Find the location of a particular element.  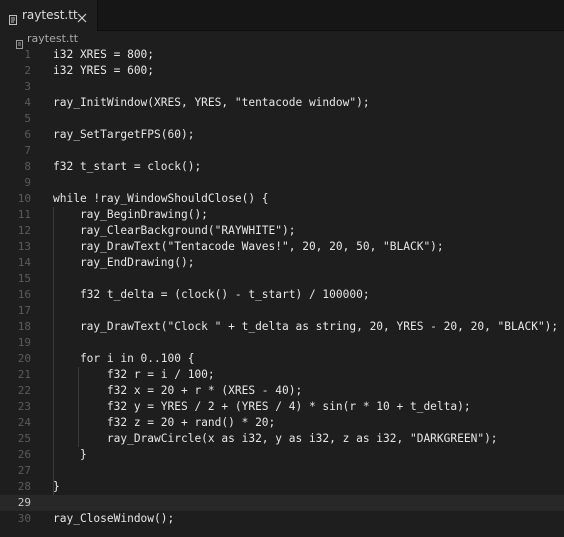

code-text: ray_EndDrawing(); is located at coordinates (124, 263).